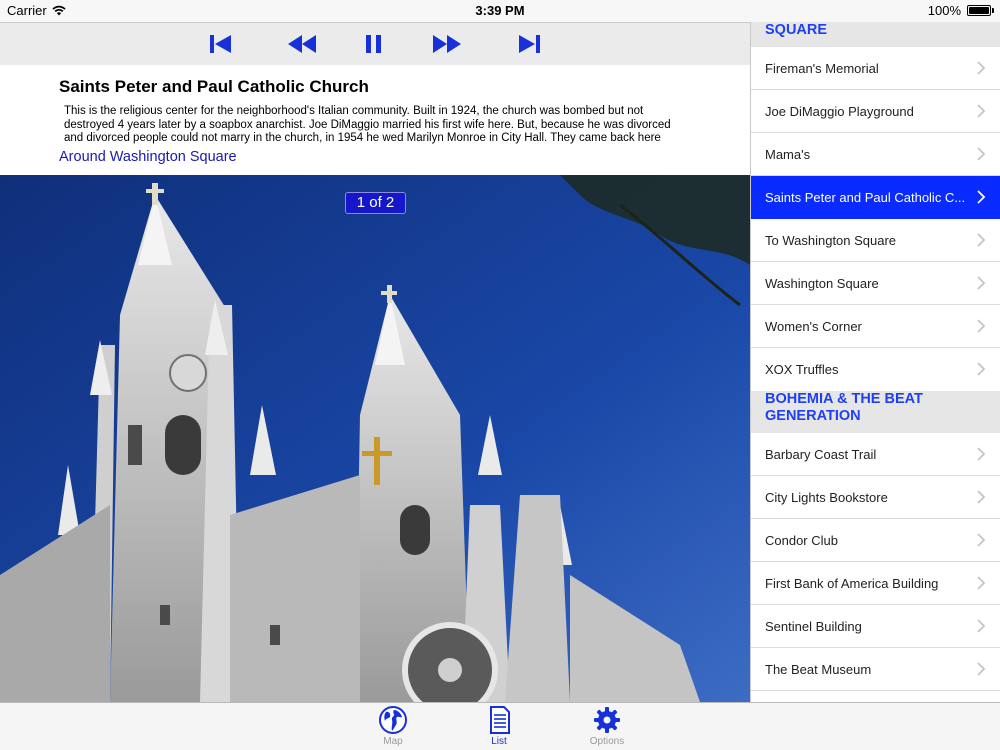 This screenshot has height=750, width=1000. Describe the element at coordinates (607, 720) in the screenshot. I see `gear-icon` at that location.